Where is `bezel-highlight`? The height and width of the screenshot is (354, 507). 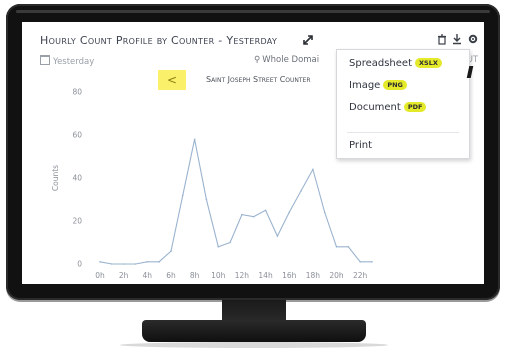
bezel-highlight is located at coordinates (253, 11).